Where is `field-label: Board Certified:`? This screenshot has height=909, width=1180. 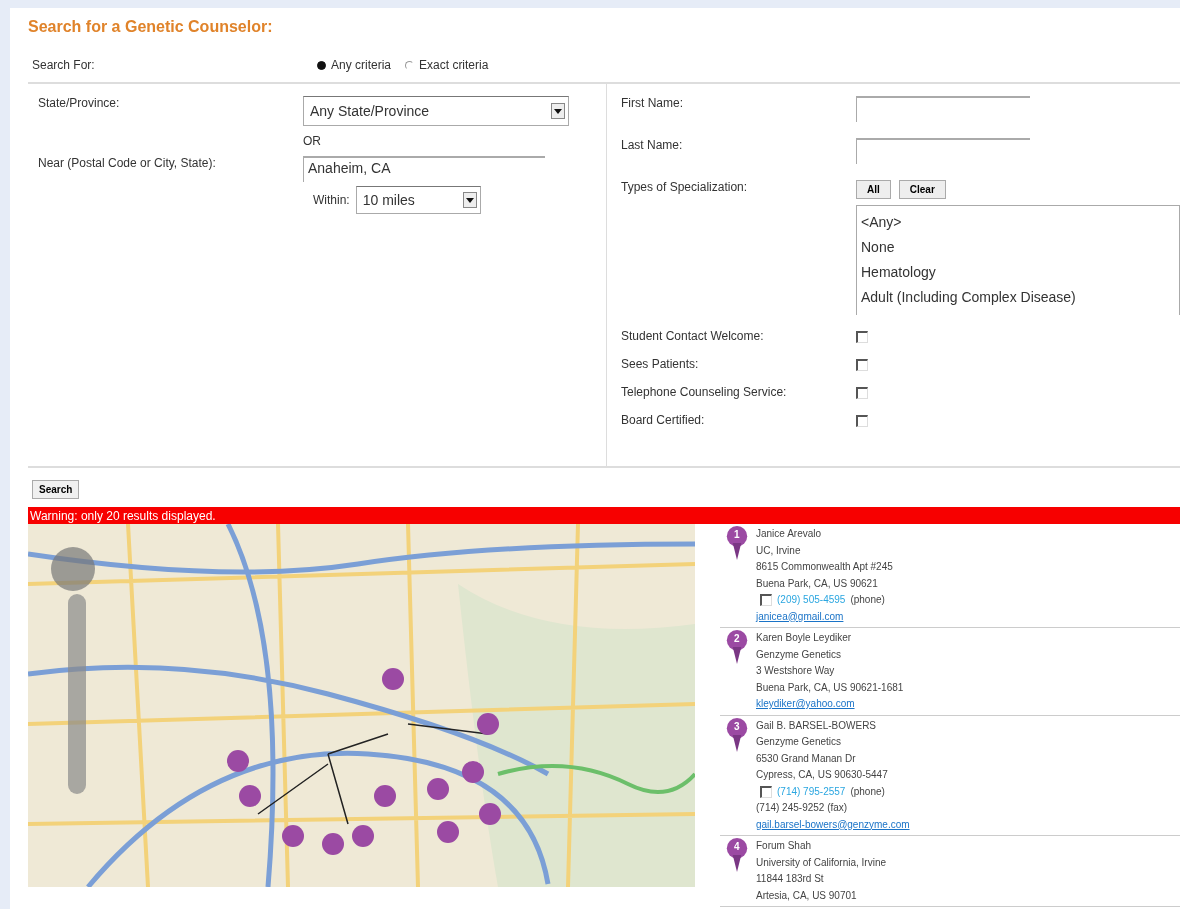
field-label: Board Certified: is located at coordinates (663, 420).